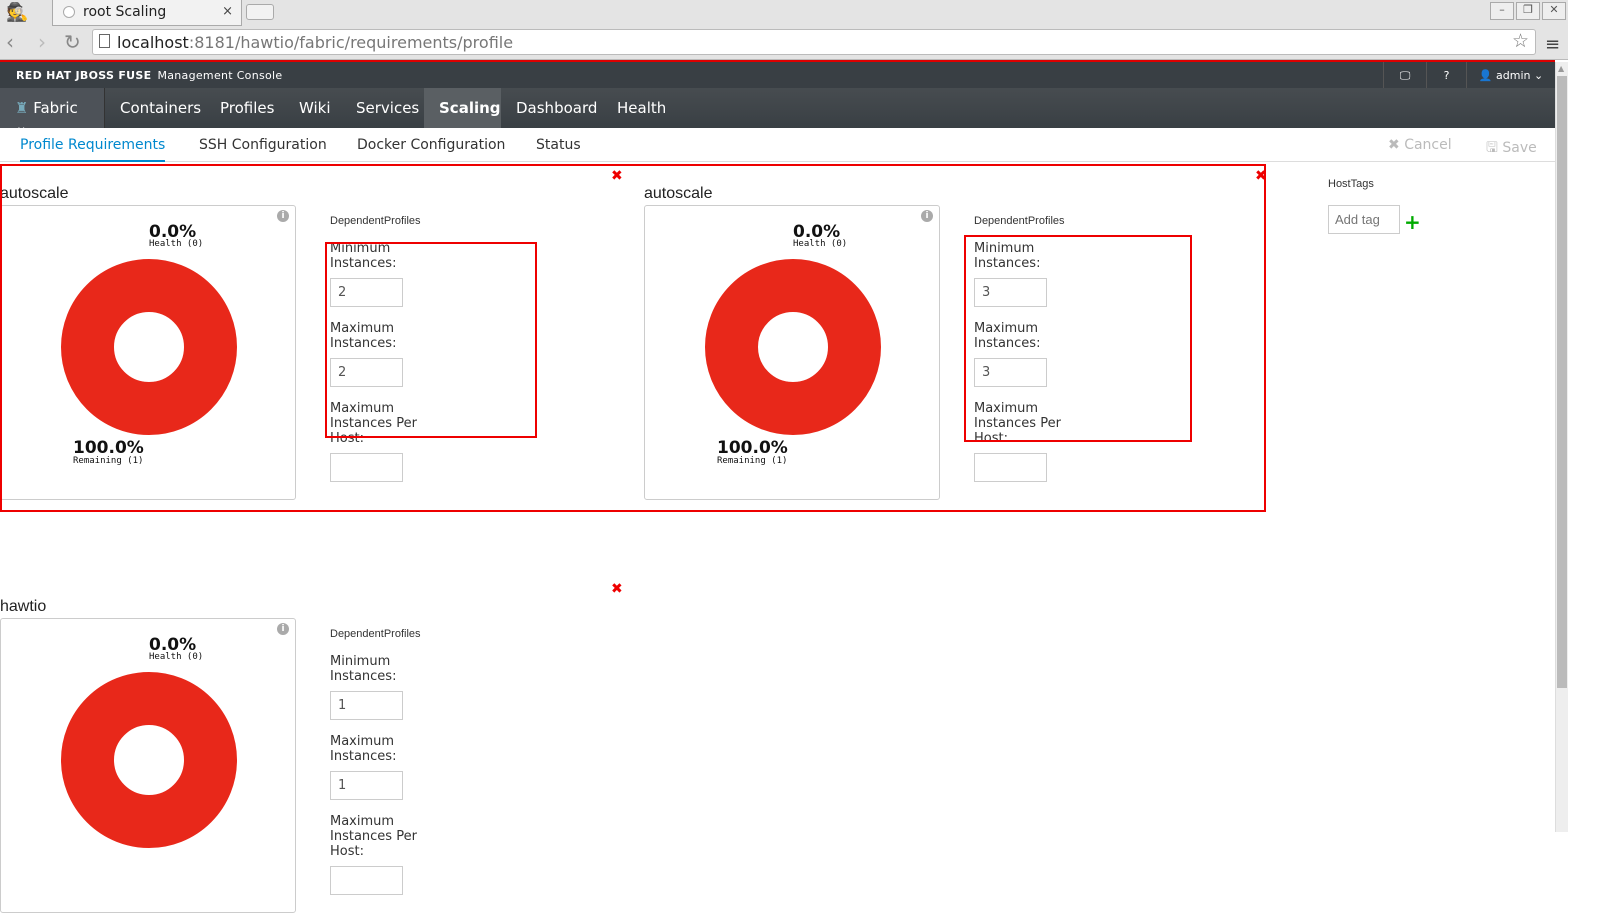 This screenshot has height=913, width=1600. I want to click on host-tags: HostTags +, so click(1374, 206).